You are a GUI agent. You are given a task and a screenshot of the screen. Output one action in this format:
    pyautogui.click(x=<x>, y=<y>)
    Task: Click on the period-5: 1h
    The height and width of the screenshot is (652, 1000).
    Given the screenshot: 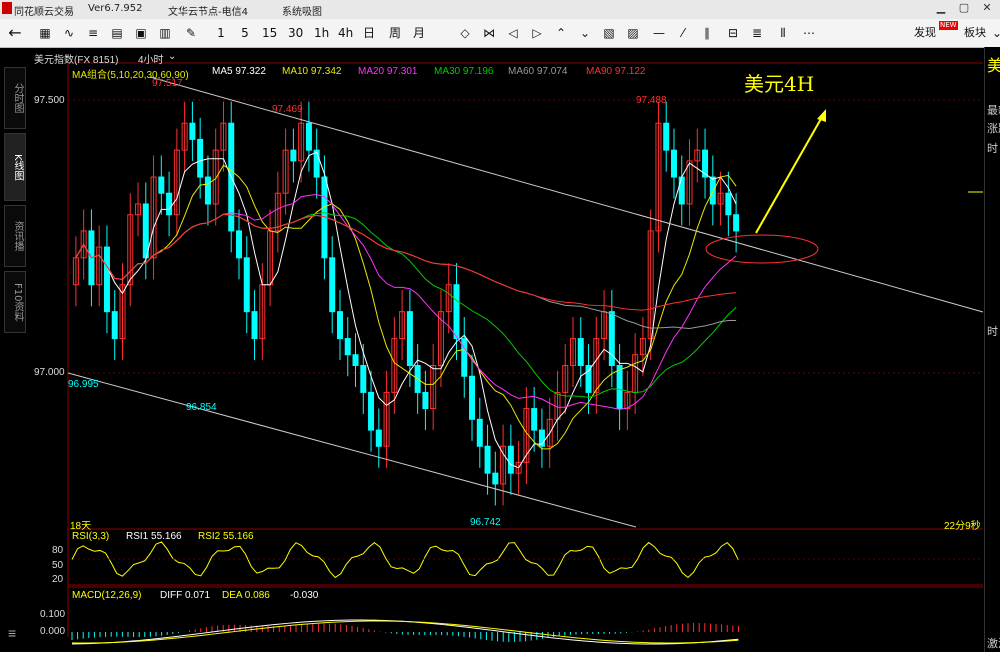 What is the action you would take?
    pyautogui.click(x=321, y=33)
    